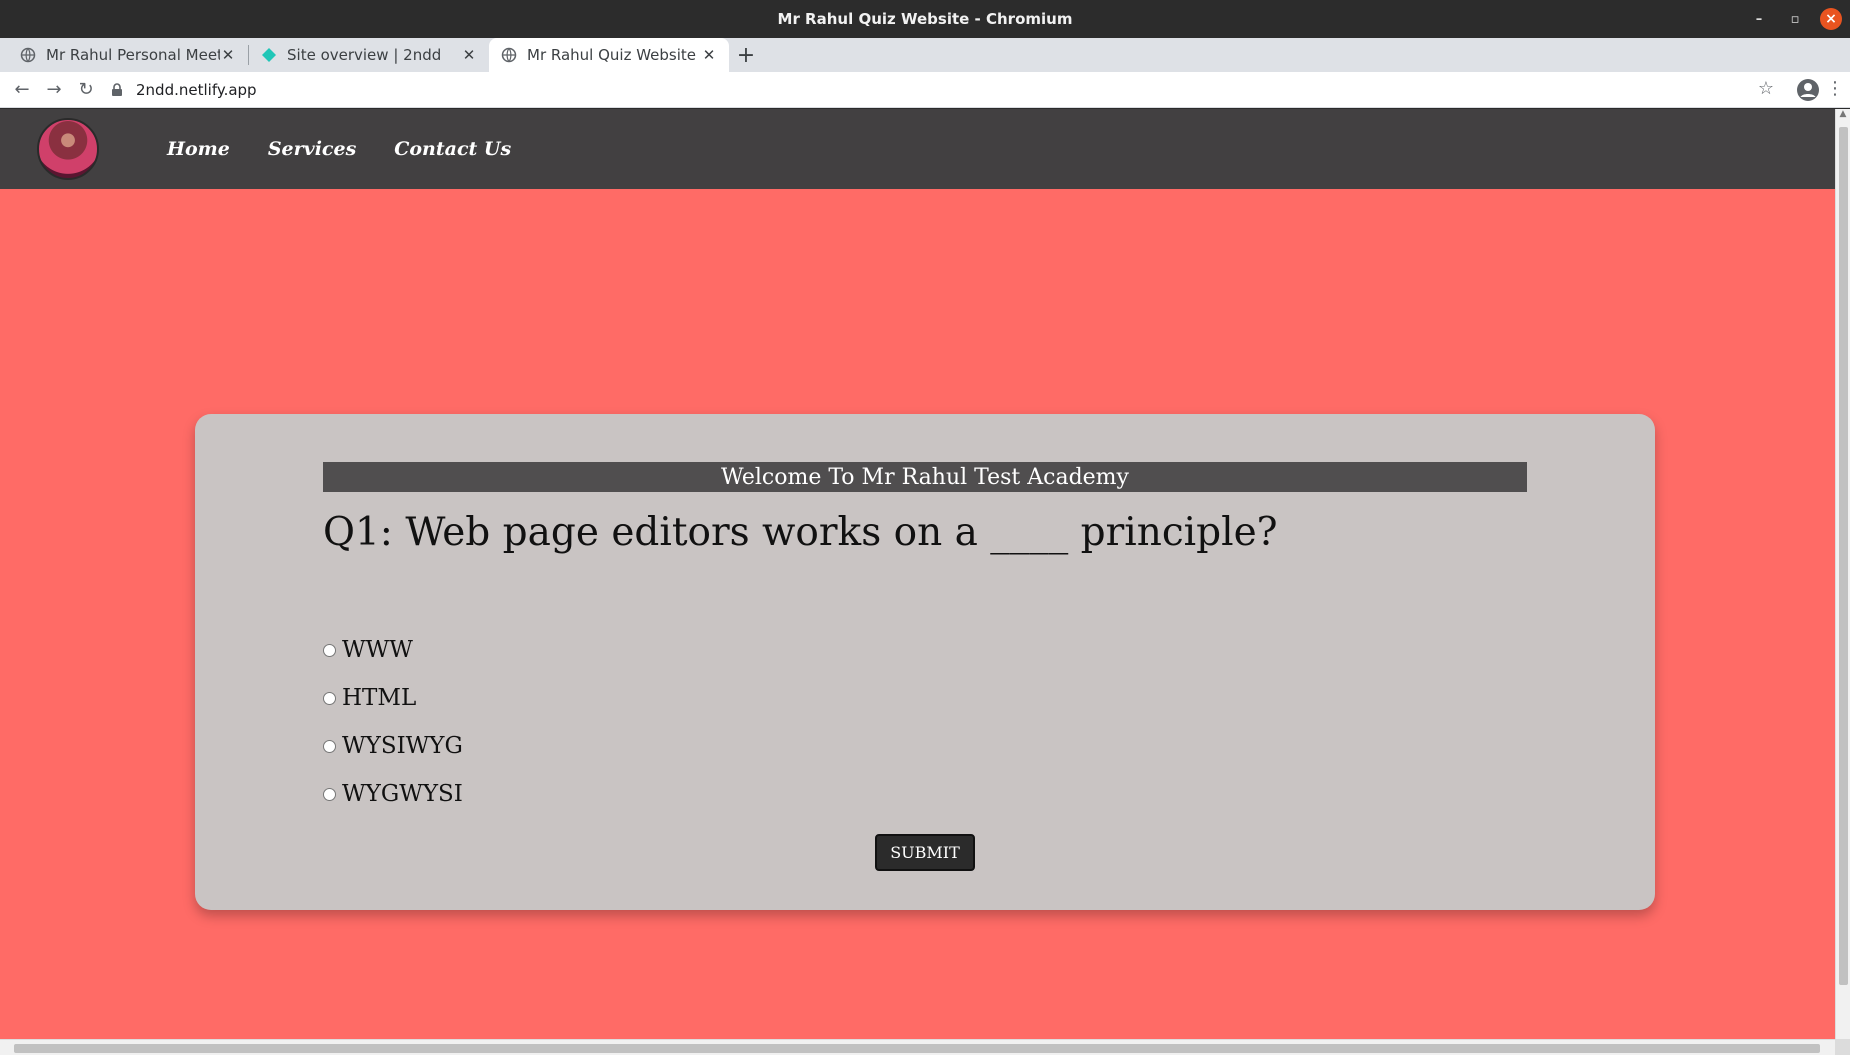  Describe the element at coordinates (1831, 19) in the screenshot. I see `close-icon: ×` at that location.